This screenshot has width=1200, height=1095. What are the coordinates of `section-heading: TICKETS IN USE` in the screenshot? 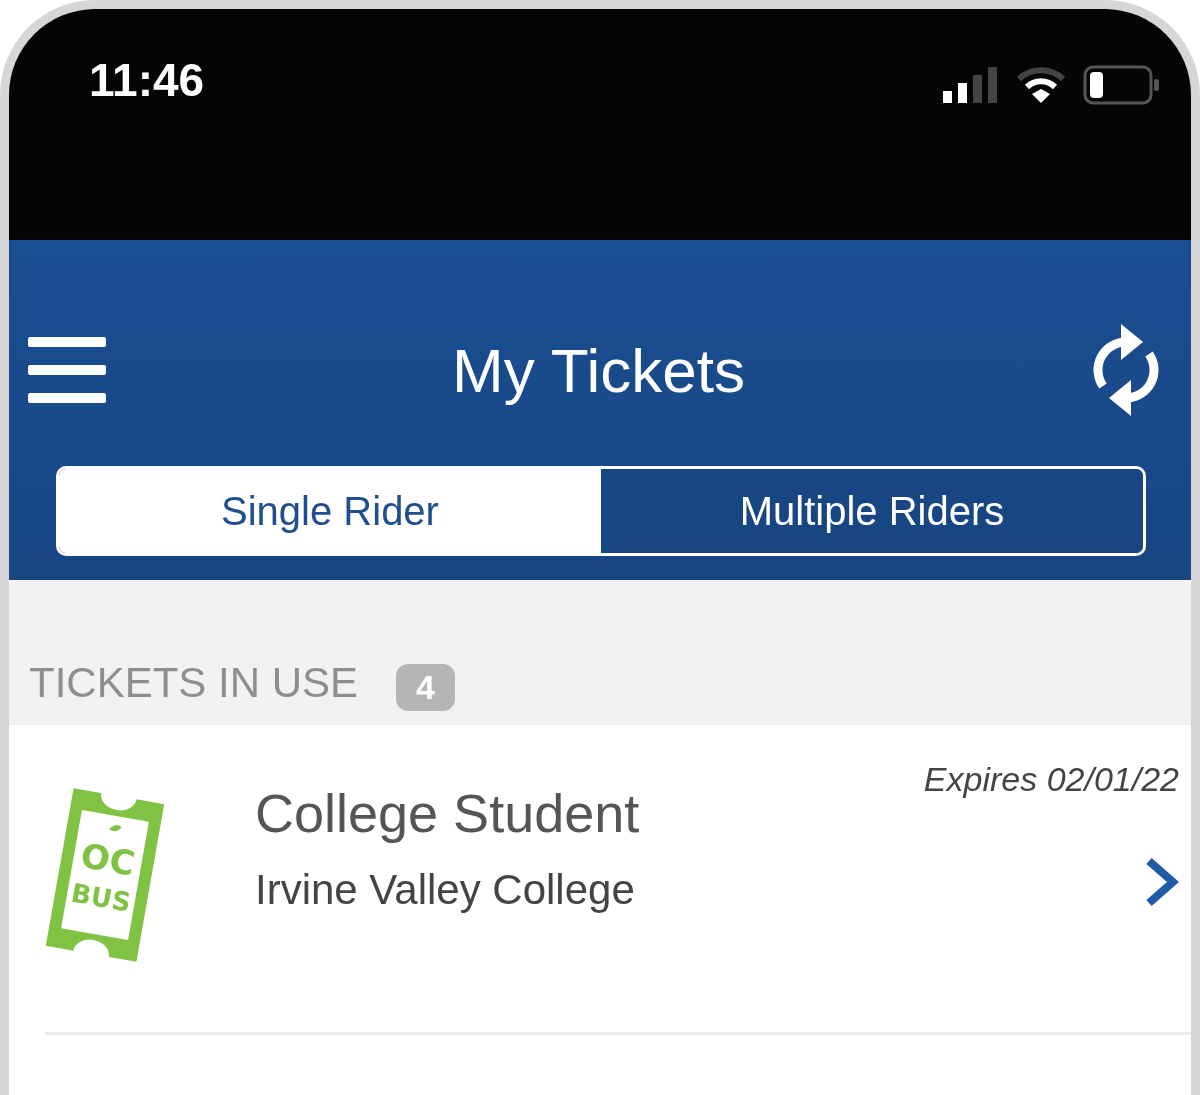 It's located at (194, 683).